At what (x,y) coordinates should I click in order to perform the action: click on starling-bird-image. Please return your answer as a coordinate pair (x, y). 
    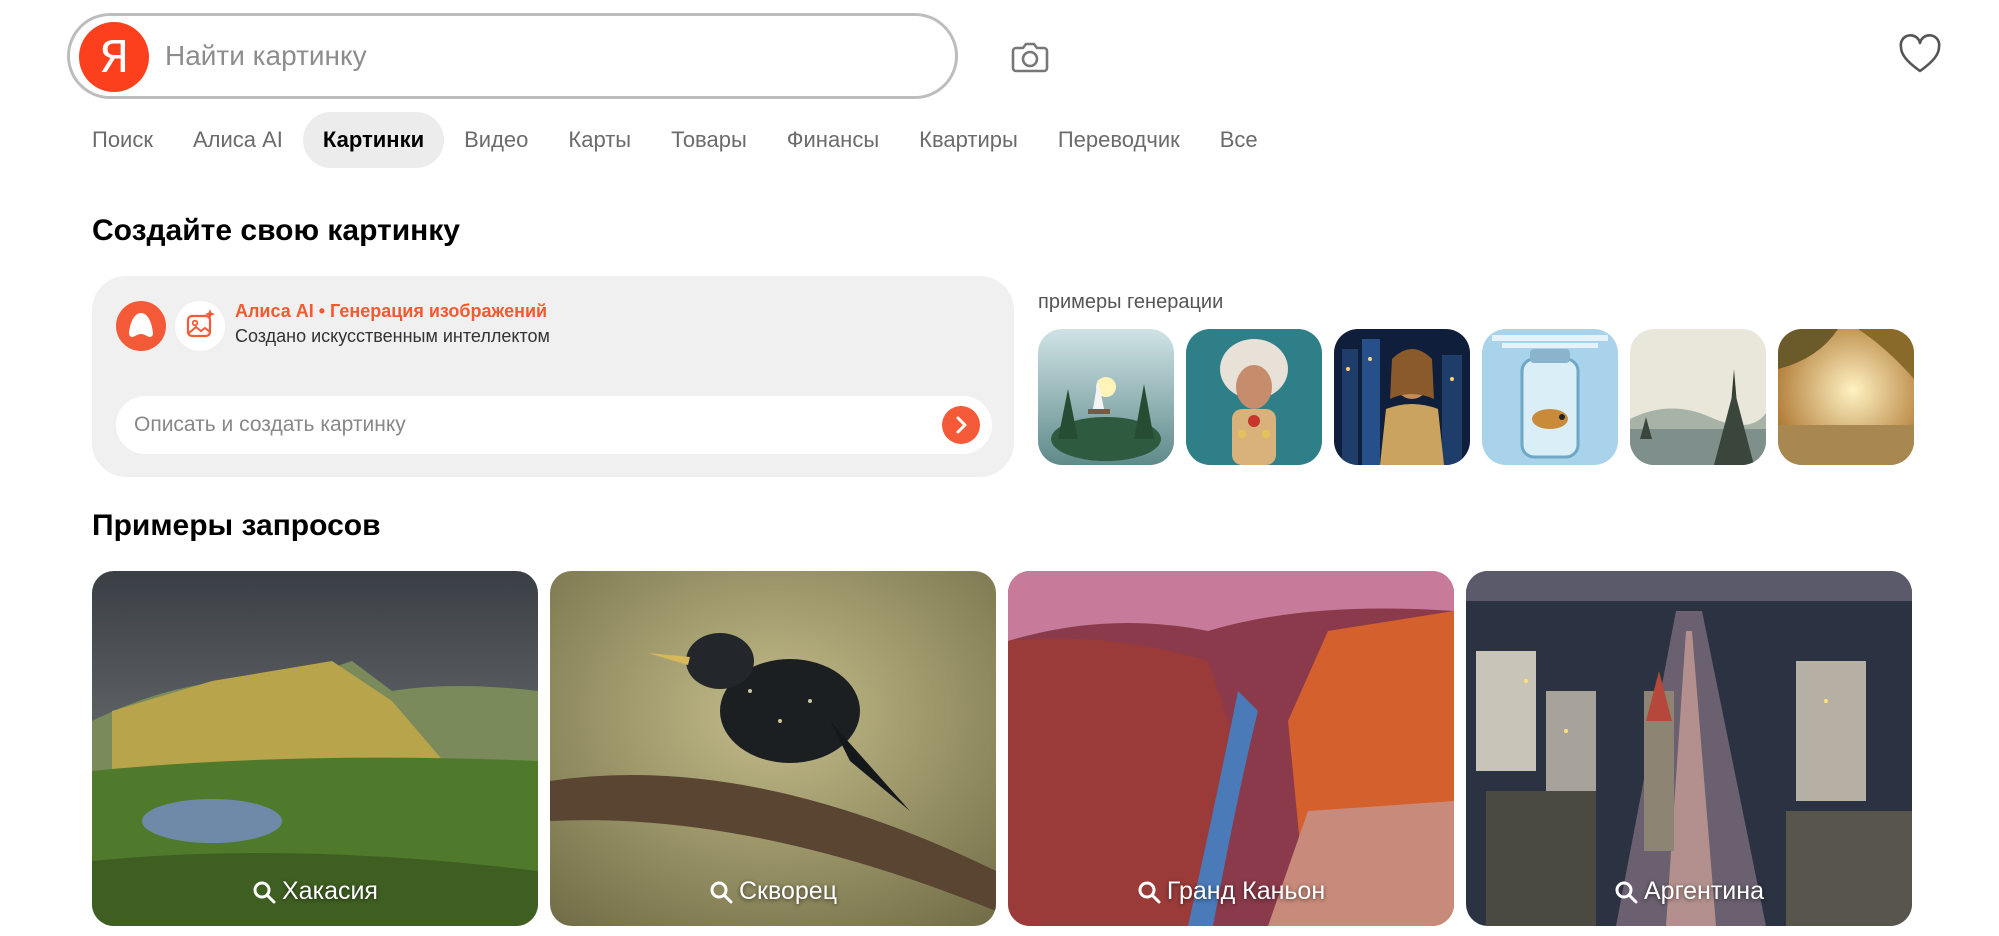
    Looking at the image, I should click on (773, 748).